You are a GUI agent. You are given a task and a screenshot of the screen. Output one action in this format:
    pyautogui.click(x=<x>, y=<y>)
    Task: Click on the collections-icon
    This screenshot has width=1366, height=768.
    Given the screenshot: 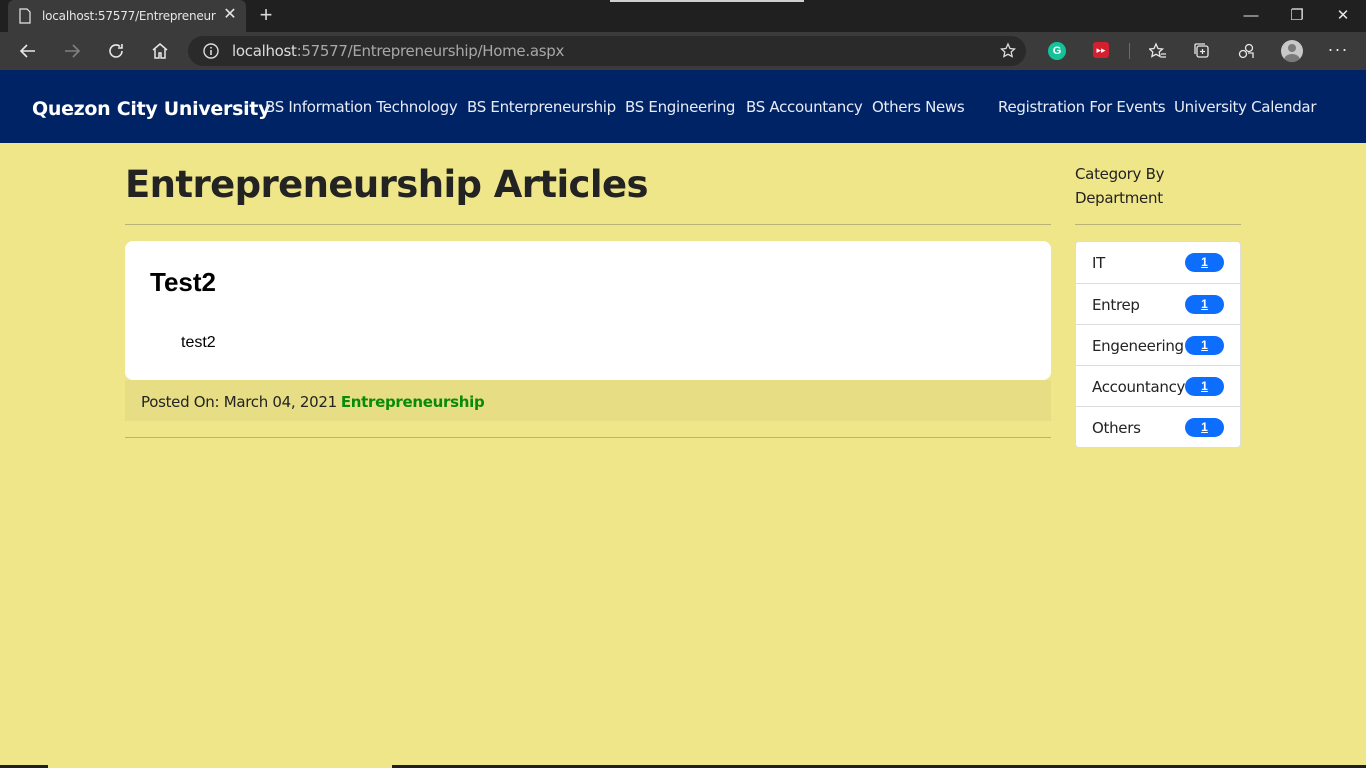 What is the action you would take?
    pyautogui.click(x=1202, y=51)
    